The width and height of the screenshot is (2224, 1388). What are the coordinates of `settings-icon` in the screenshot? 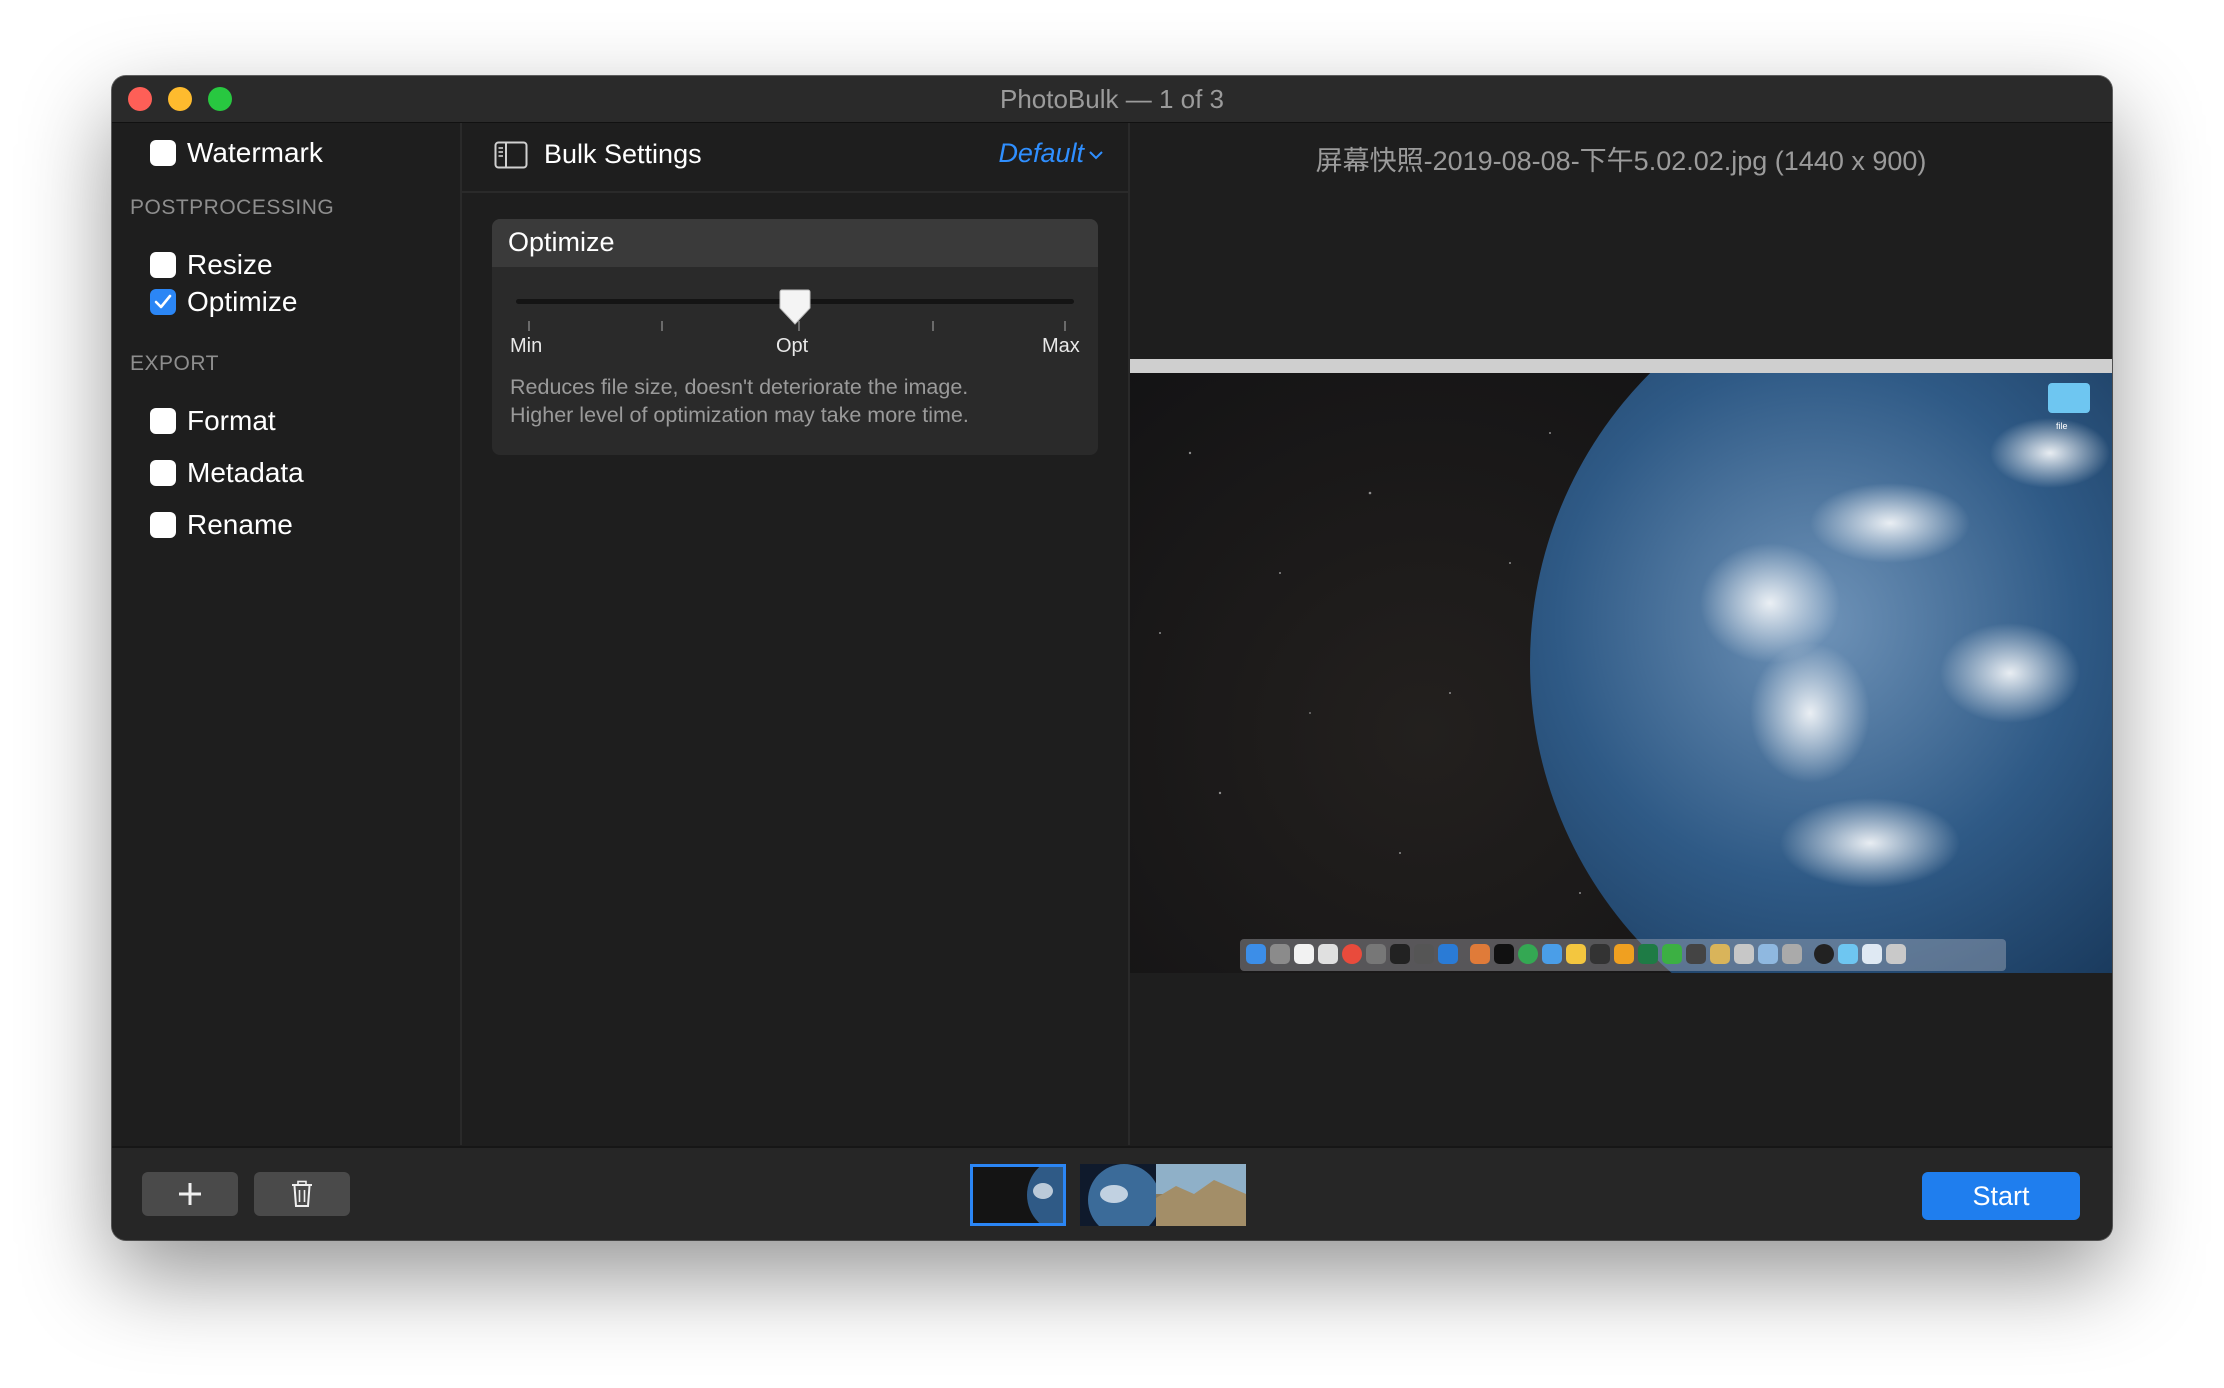 It's located at (1376, 954).